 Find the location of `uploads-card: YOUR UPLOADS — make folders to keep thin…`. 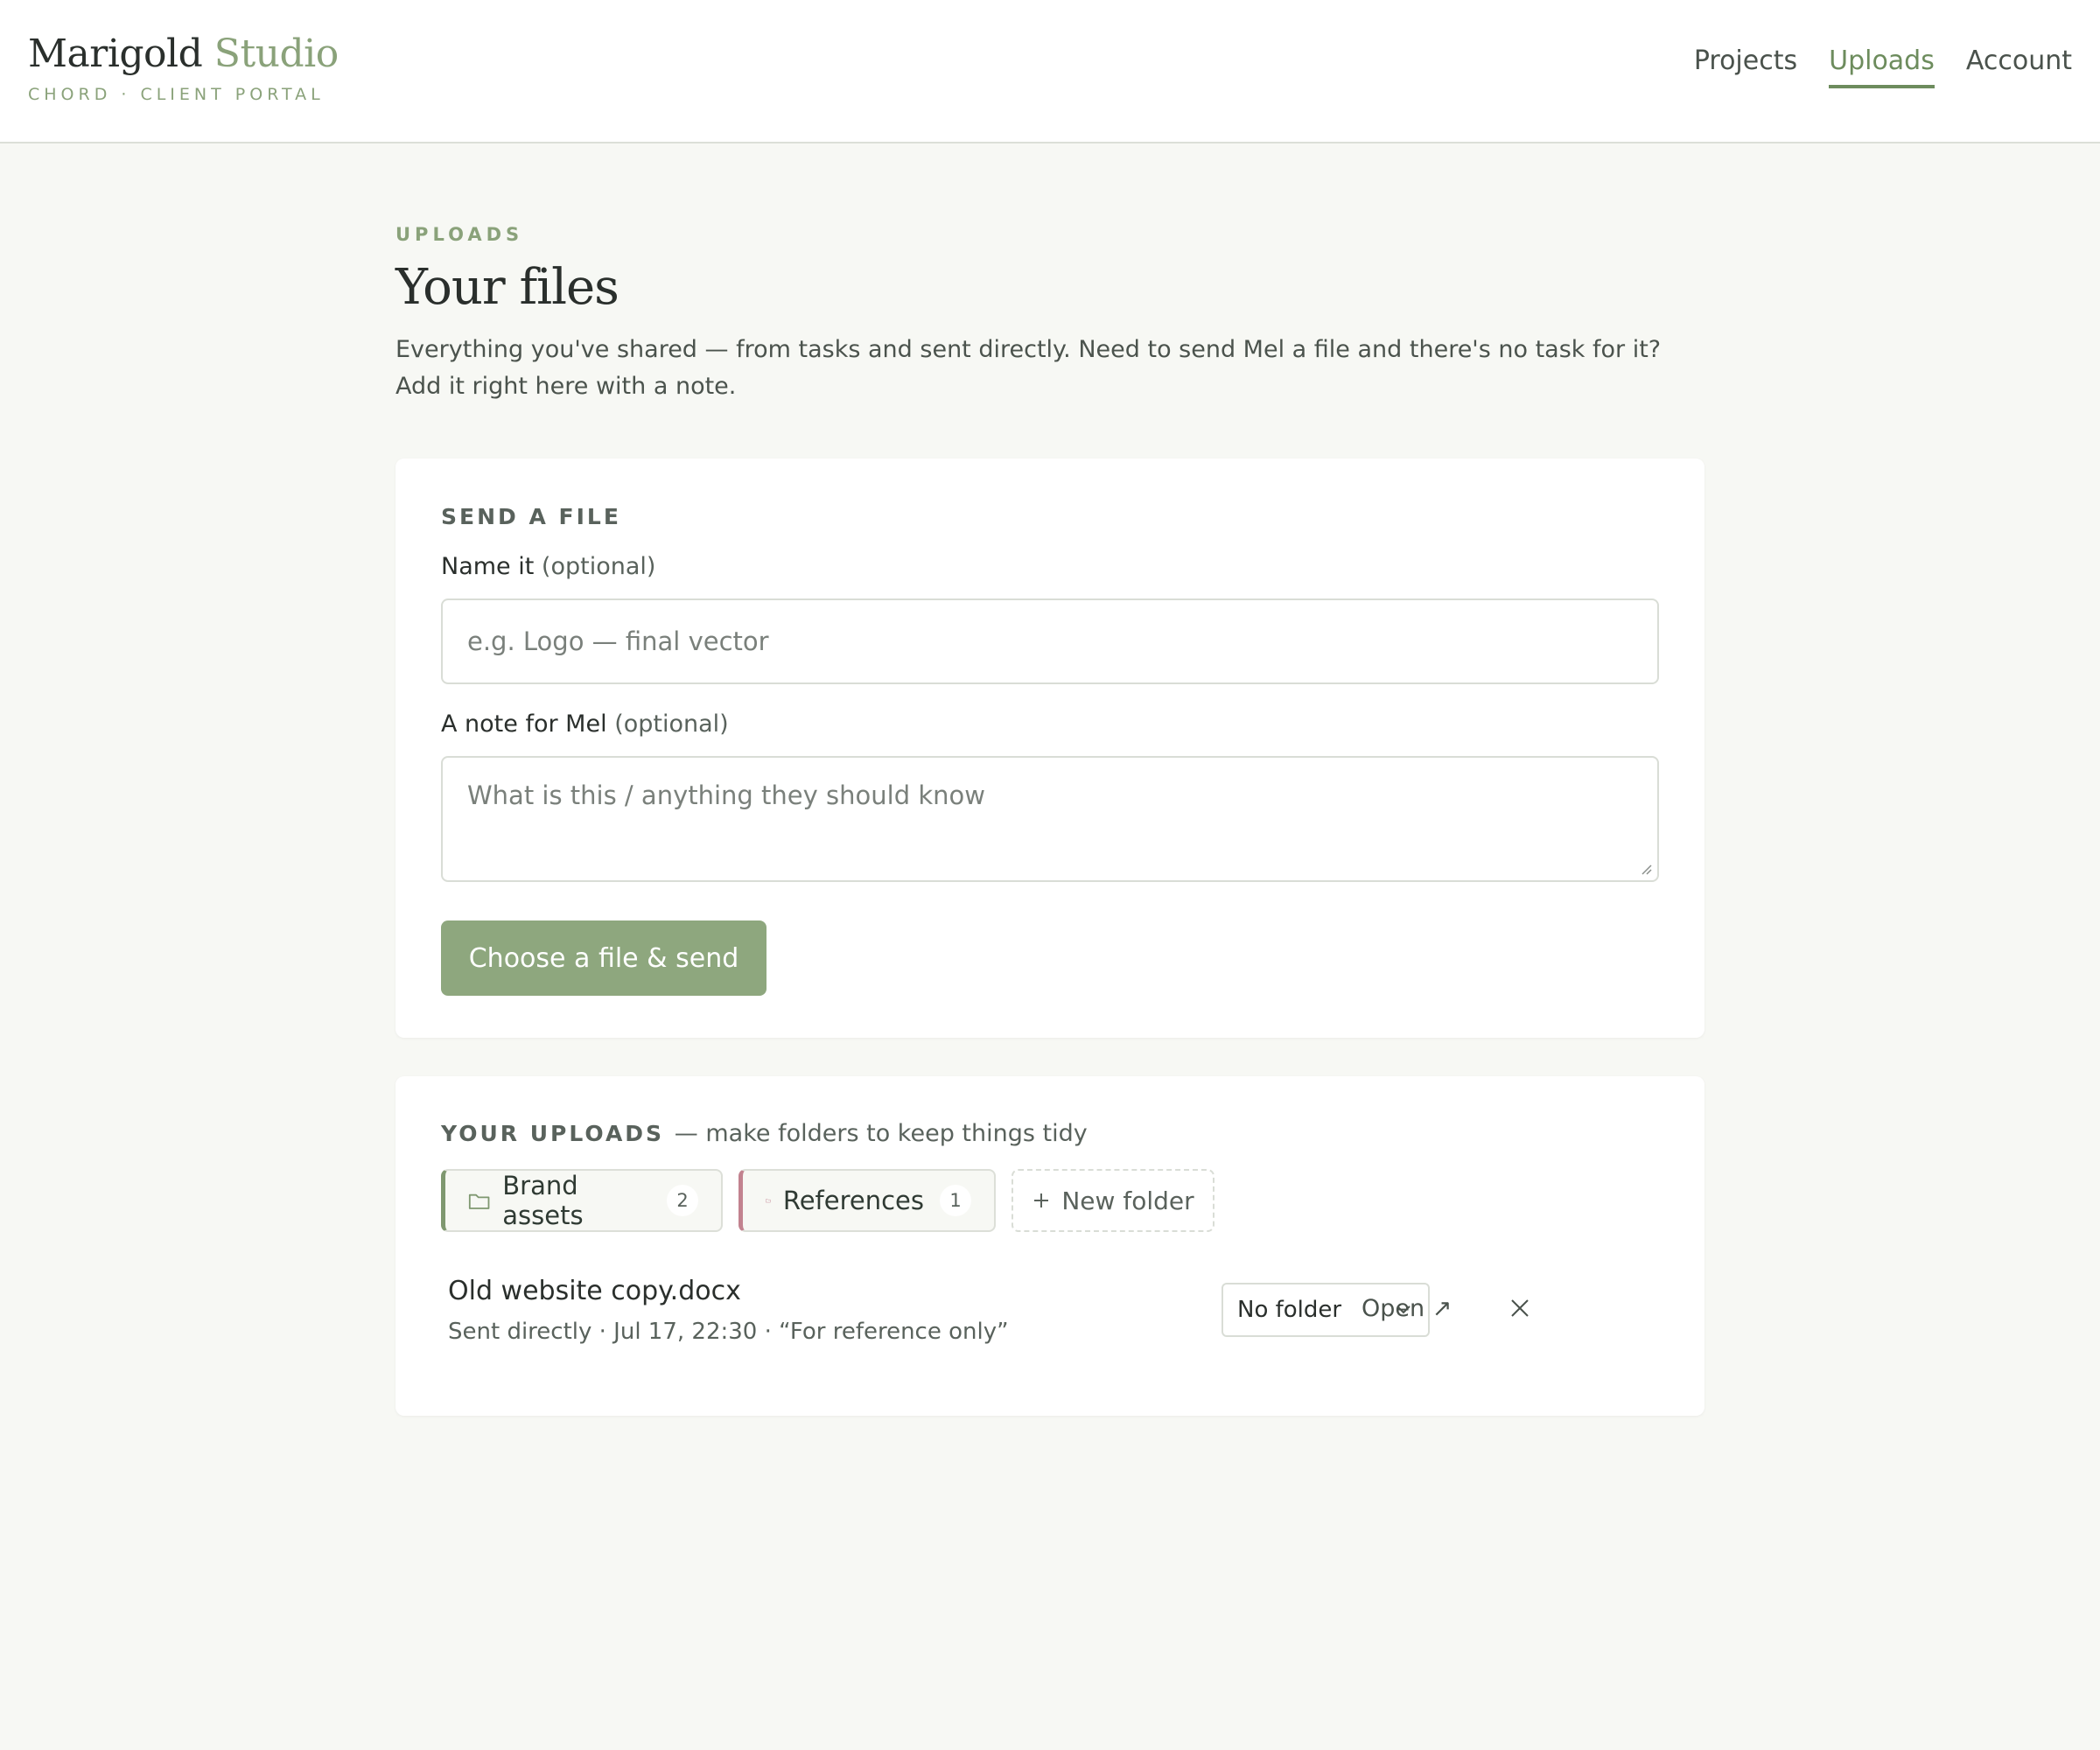

uploads-card: YOUR UPLOADS — make folders to keep thin… is located at coordinates (1050, 1246).